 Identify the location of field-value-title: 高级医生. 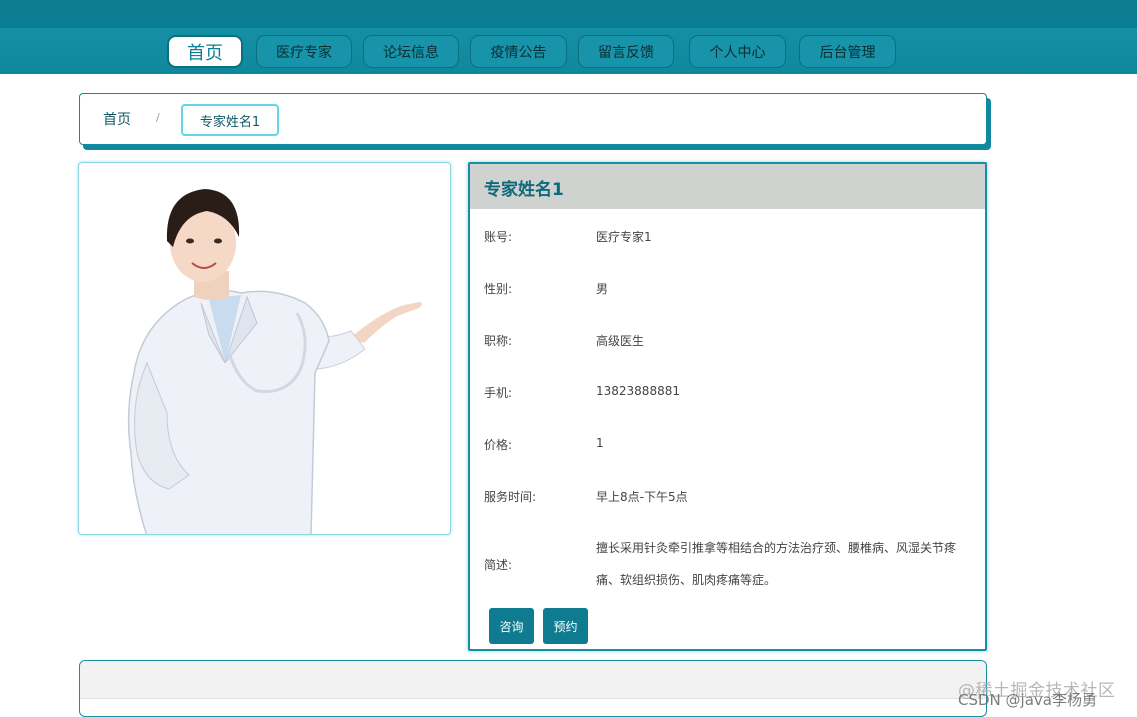
(620, 341).